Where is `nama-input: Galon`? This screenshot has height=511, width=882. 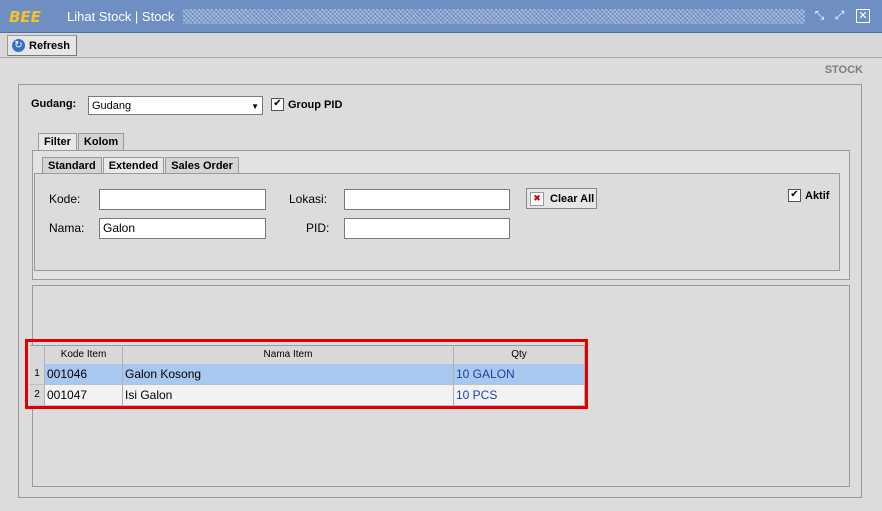 nama-input: Galon is located at coordinates (182, 228).